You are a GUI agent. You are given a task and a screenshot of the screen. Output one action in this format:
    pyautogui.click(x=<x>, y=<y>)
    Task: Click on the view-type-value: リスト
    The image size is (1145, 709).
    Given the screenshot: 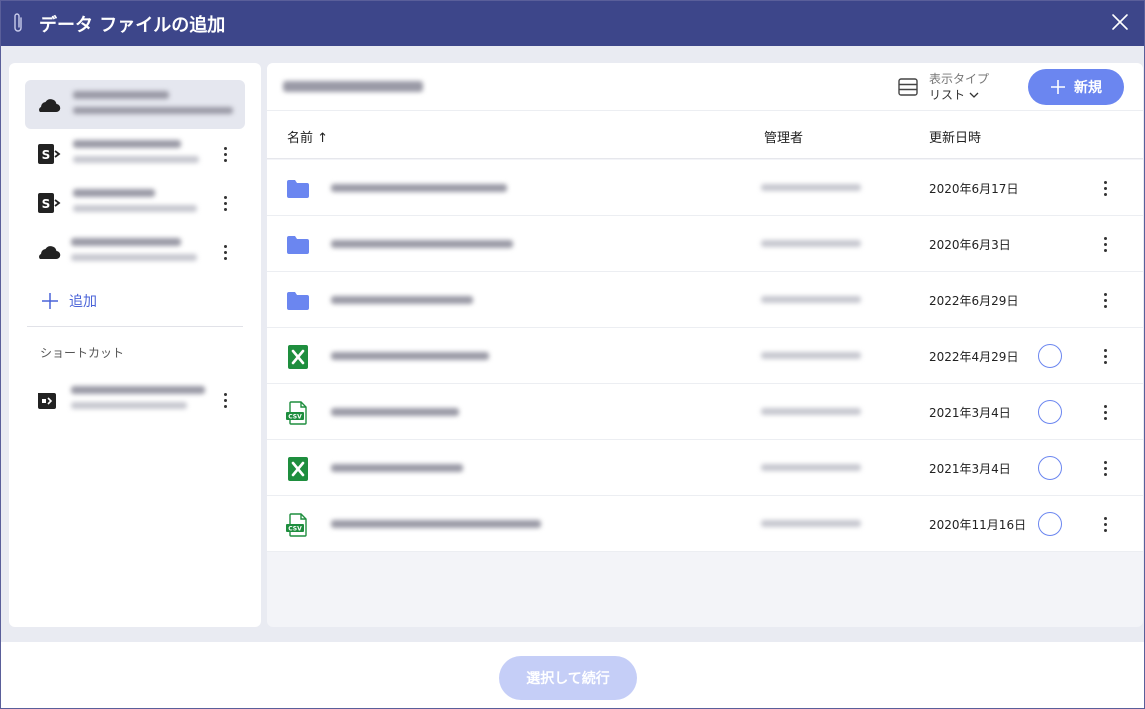 What is the action you would take?
    pyautogui.click(x=959, y=95)
    